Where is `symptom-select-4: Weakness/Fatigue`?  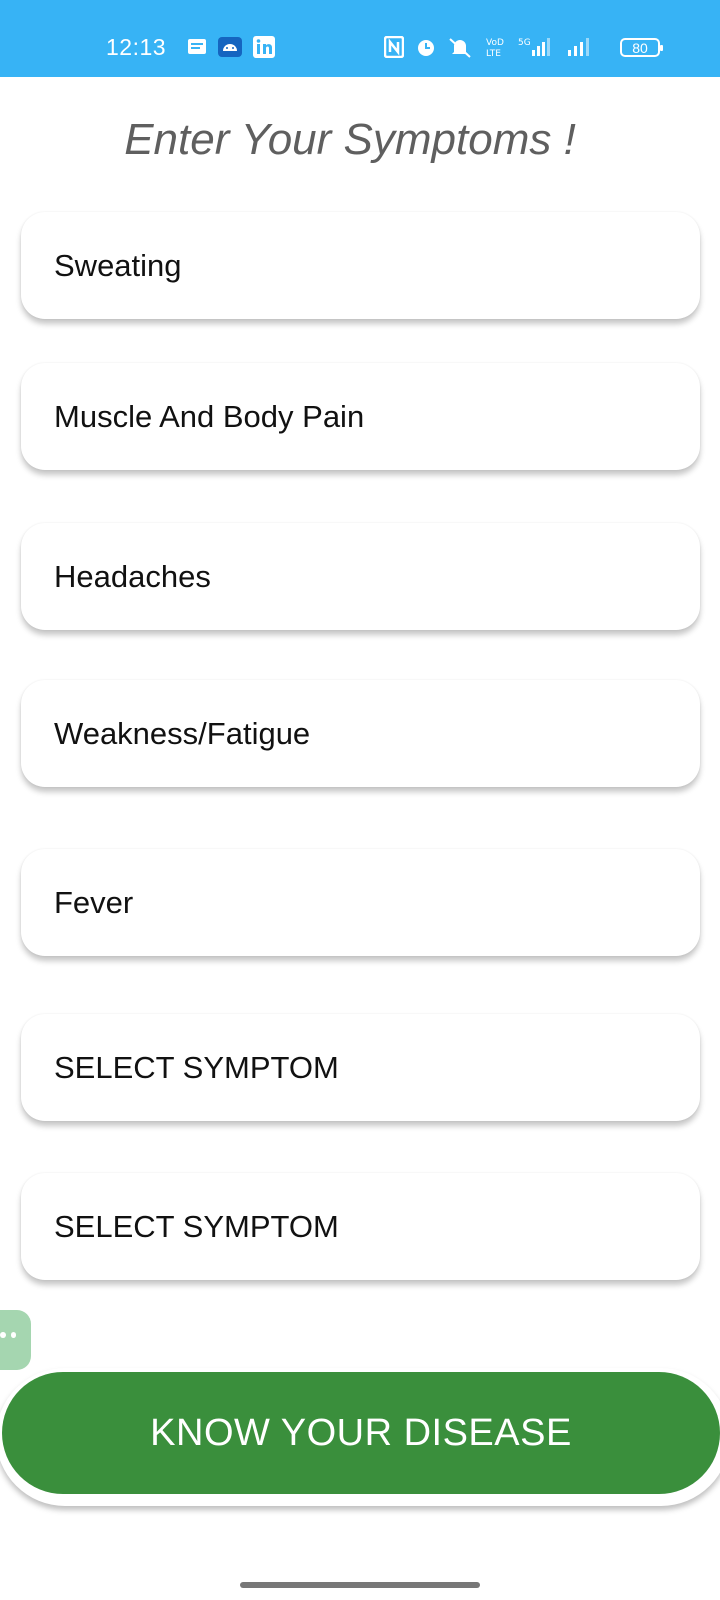 symptom-select-4: Weakness/Fatigue is located at coordinates (360, 733).